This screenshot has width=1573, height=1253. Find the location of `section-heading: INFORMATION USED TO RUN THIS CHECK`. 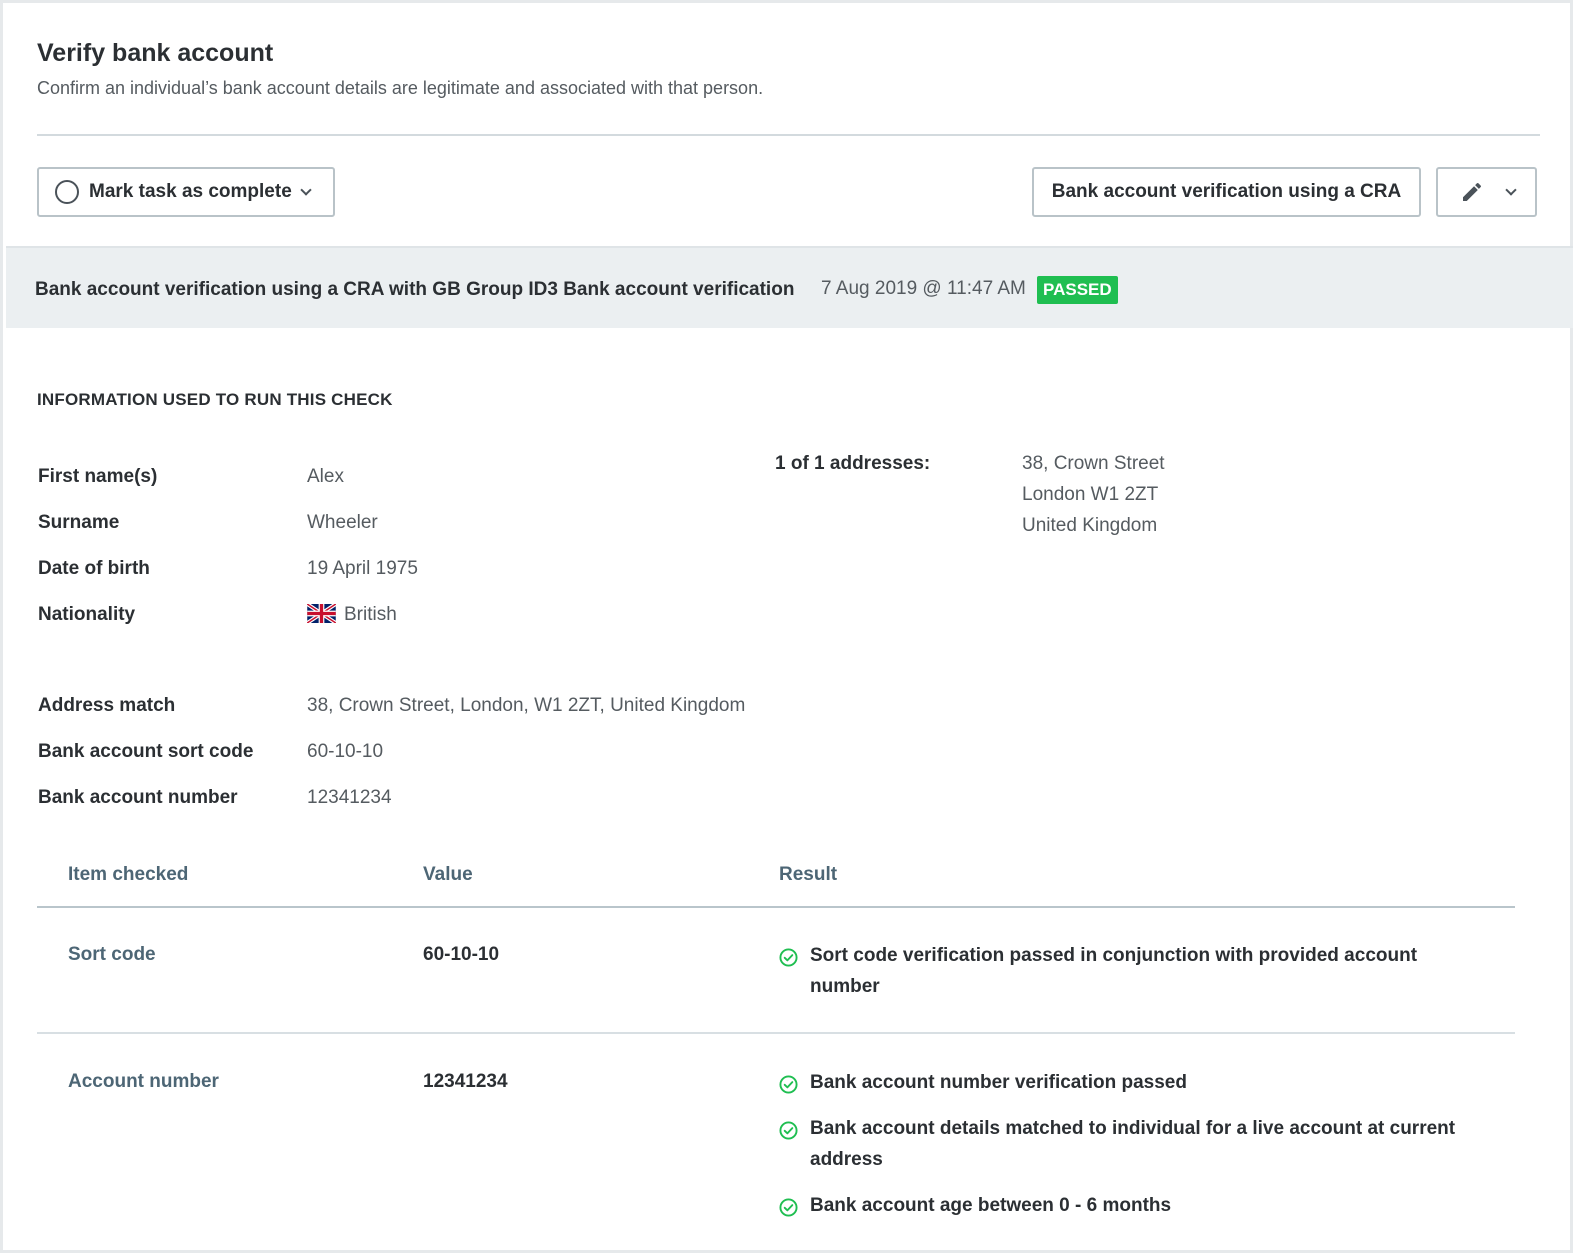

section-heading: INFORMATION USED TO RUN THIS CHECK is located at coordinates (215, 399).